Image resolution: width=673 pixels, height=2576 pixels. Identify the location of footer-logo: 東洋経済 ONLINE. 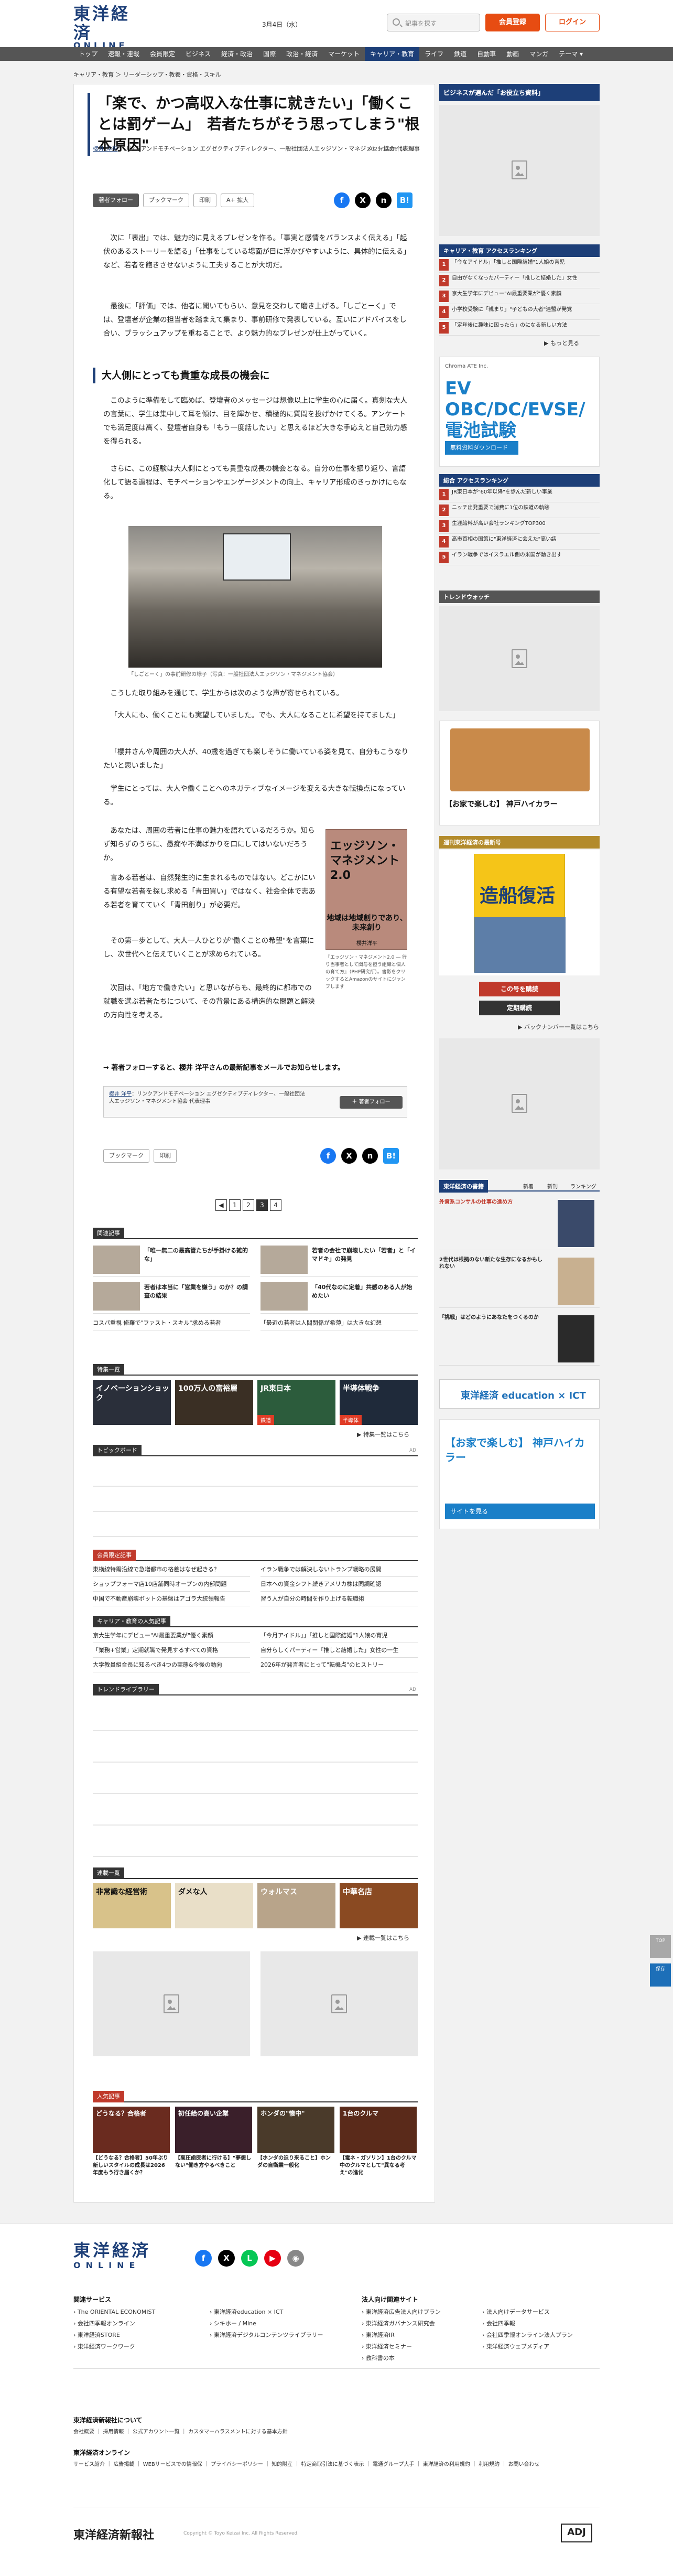
(126, 2255).